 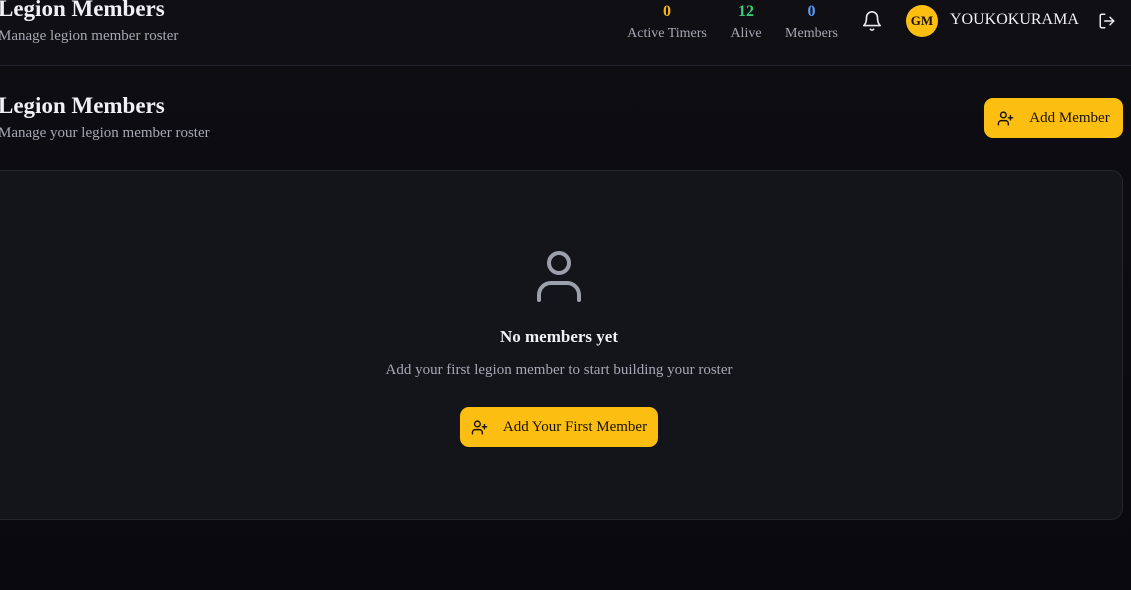 I want to click on avatar: GM, so click(x=922, y=21).